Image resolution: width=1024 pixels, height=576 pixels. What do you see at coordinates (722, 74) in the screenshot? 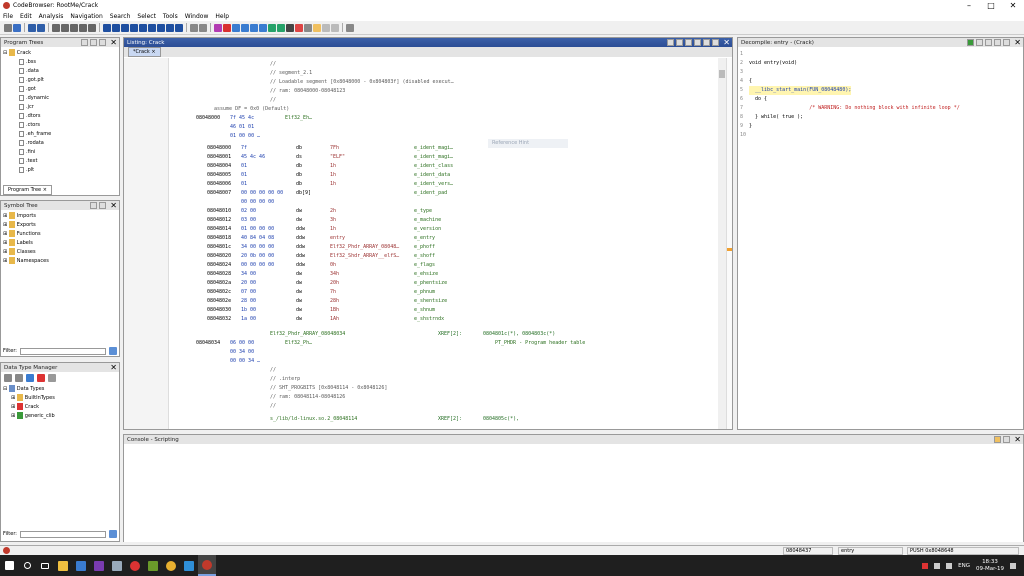
I see `scrollbar-thumb` at bounding box center [722, 74].